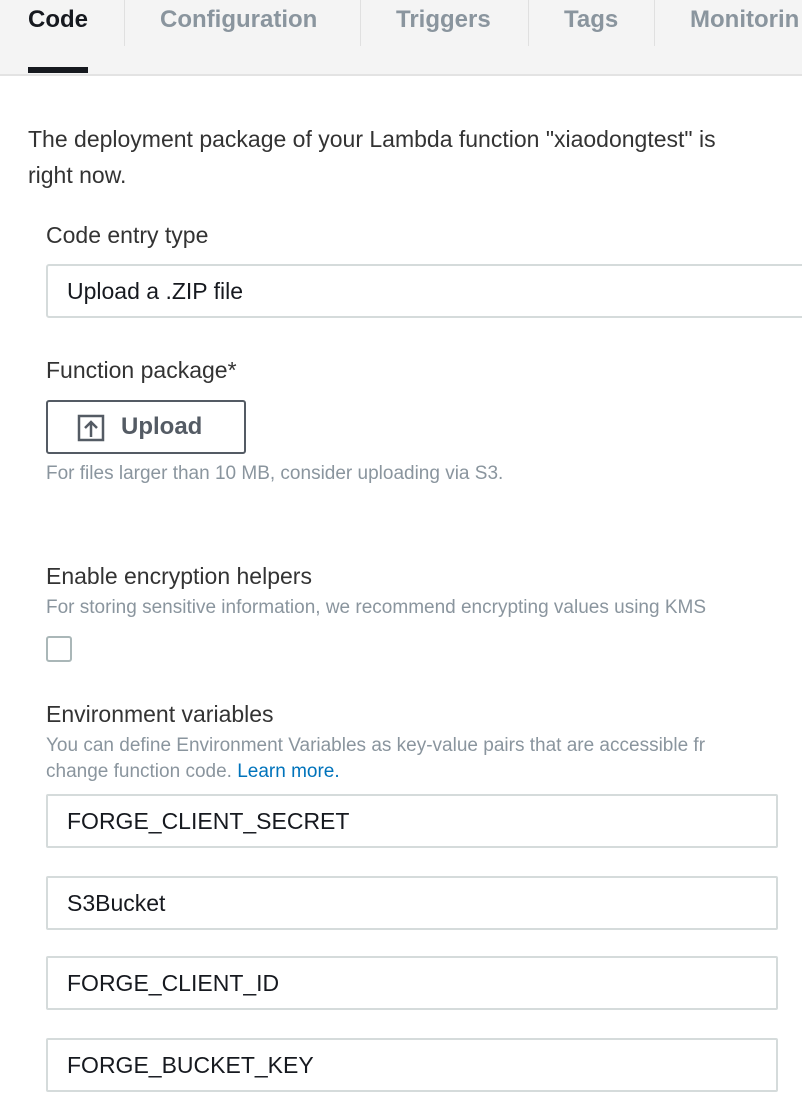 This screenshot has width=802, height=1118. What do you see at coordinates (591, 20) in the screenshot?
I see `tab-tags: Tags` at bounding box center [591, 20].